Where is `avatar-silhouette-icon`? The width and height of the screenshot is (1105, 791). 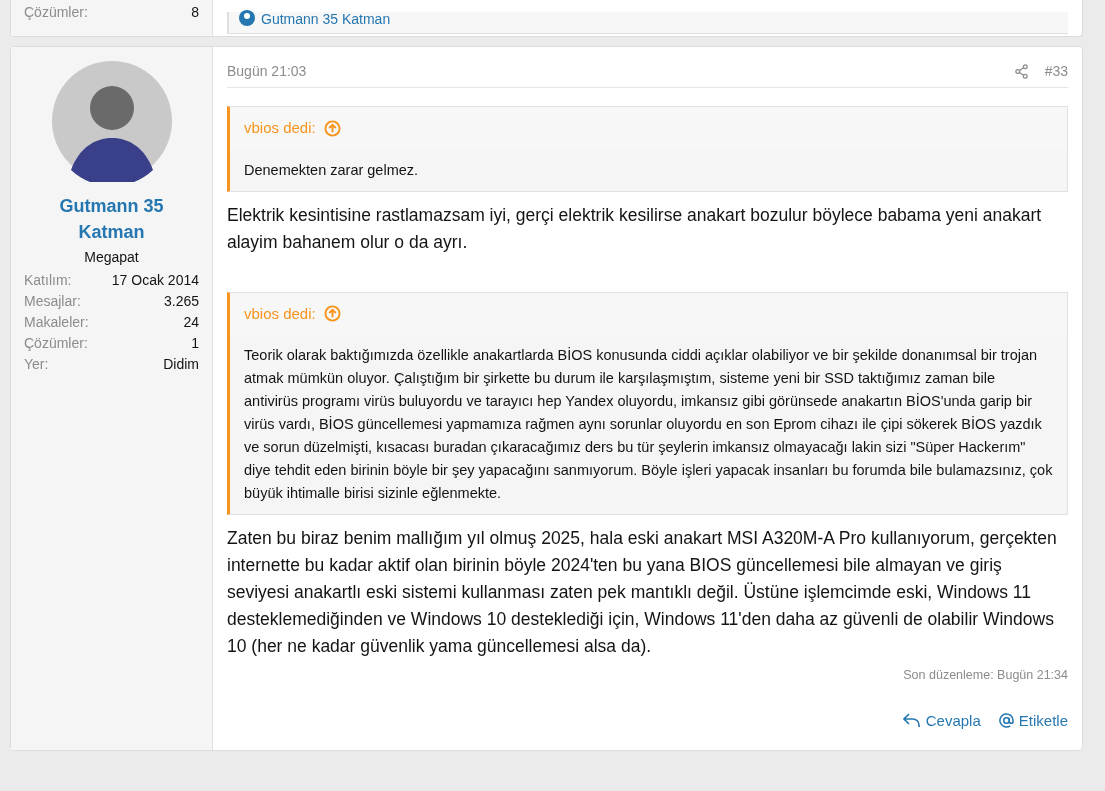
avatar-silhouette-icon is located at coordinates (111, 121).